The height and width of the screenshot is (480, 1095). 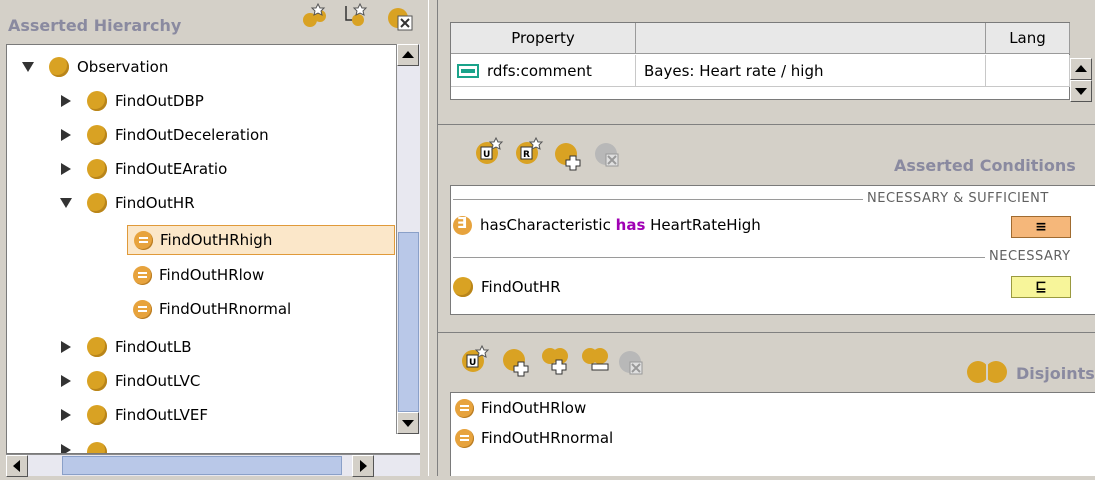 I want to click on tree-item-findouthrnormal: FindOutHRnormal, so click(x=212, y=309).